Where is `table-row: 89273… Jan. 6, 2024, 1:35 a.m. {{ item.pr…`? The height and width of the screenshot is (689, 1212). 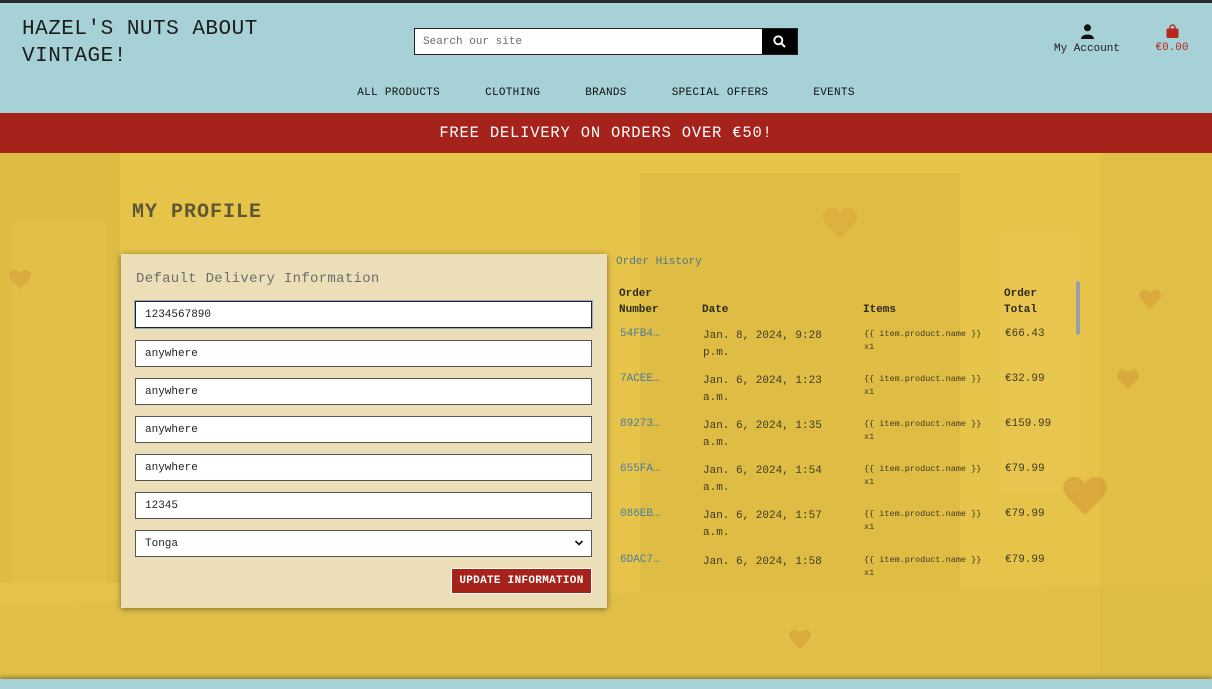 table-row: 89273… Jan. 6, 2024, 1:35 a.m. {{ item.pr… is located at coordinates (846, 440).